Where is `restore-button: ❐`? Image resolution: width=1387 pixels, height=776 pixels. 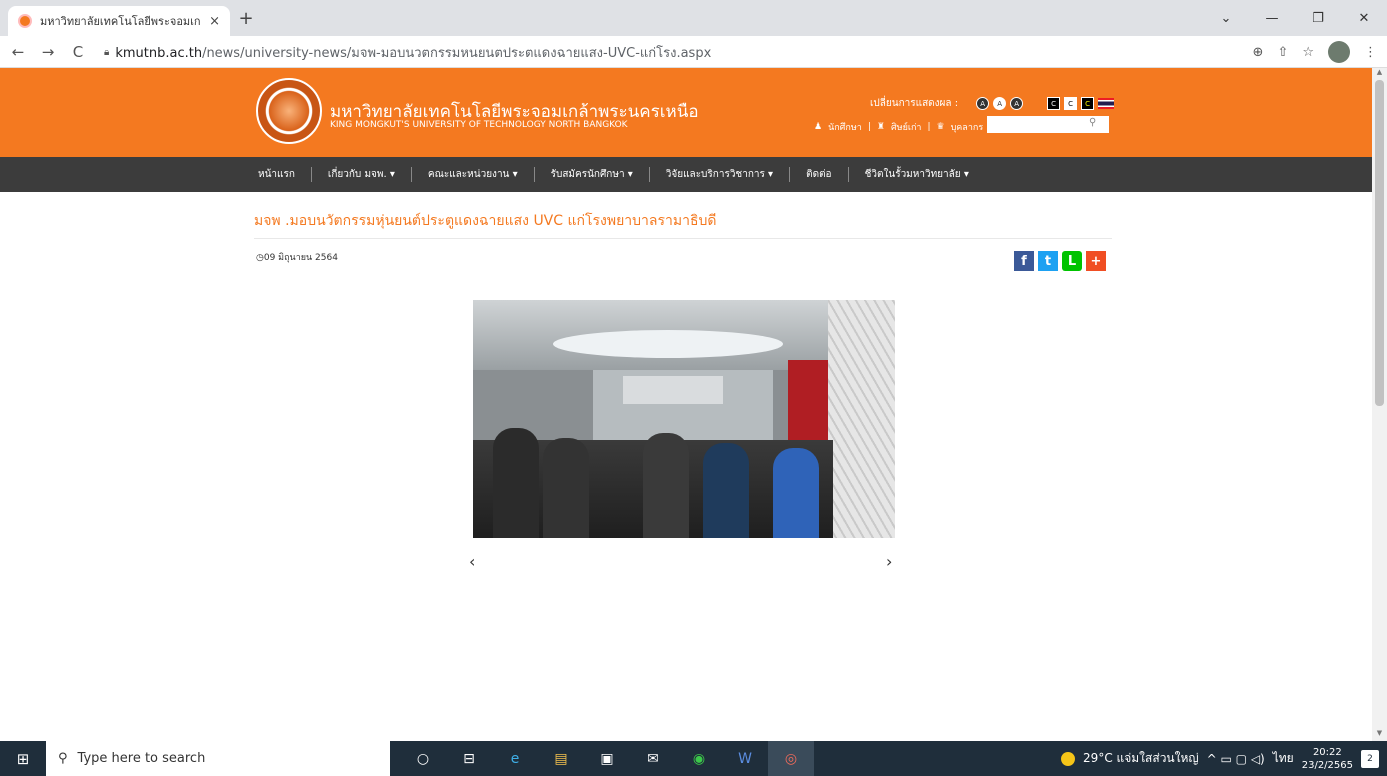 restore-button: ❐ is located at coordinates (1318, 18).